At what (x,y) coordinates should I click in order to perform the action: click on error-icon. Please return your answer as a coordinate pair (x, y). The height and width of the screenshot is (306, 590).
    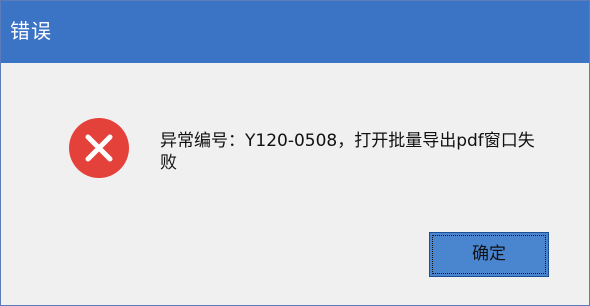
    Looking at the image, I should click on (99, 148).